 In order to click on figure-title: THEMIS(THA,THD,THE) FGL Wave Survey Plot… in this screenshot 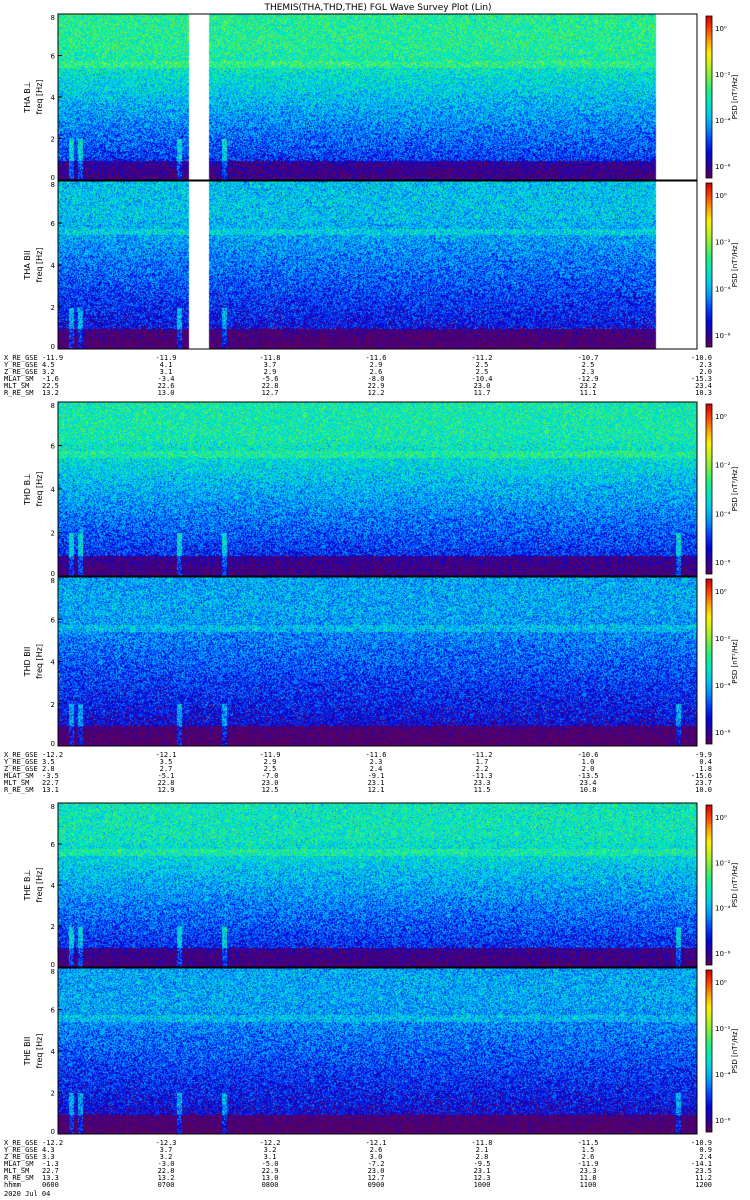, I will do `click(377, 8)`.